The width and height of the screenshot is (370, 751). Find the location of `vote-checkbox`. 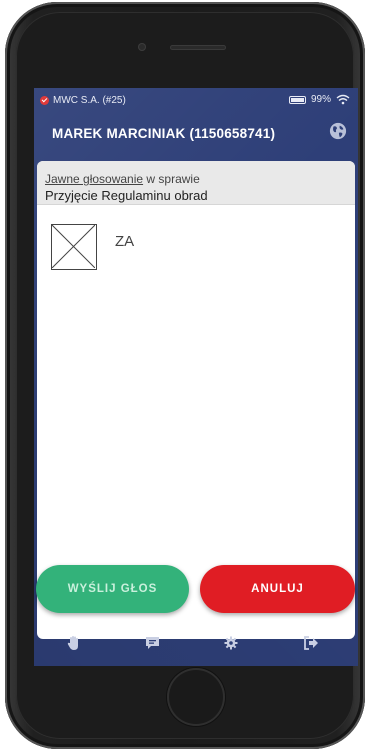

vote-checkbox is located at coordinates (74, 247).